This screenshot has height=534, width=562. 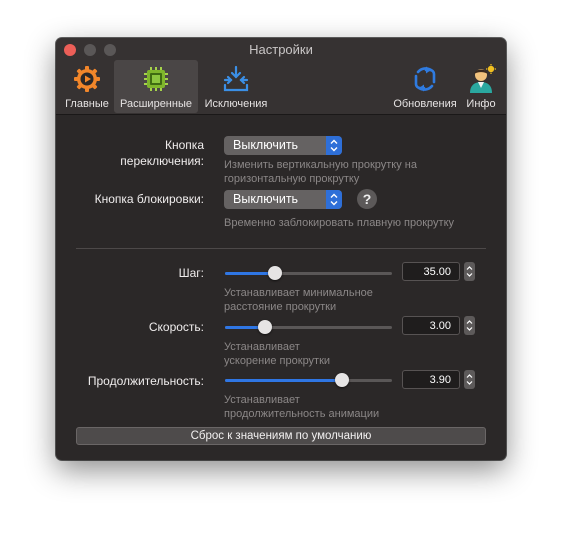 I want to click on gear-play-icon, so click(x=87, y=79).